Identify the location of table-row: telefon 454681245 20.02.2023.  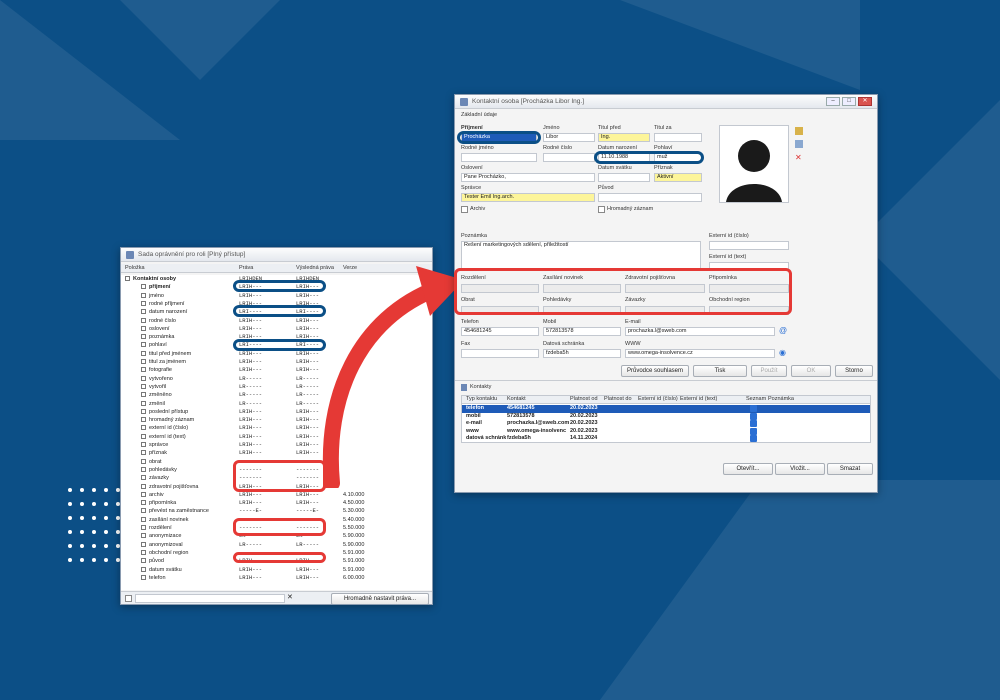
(666, 409).